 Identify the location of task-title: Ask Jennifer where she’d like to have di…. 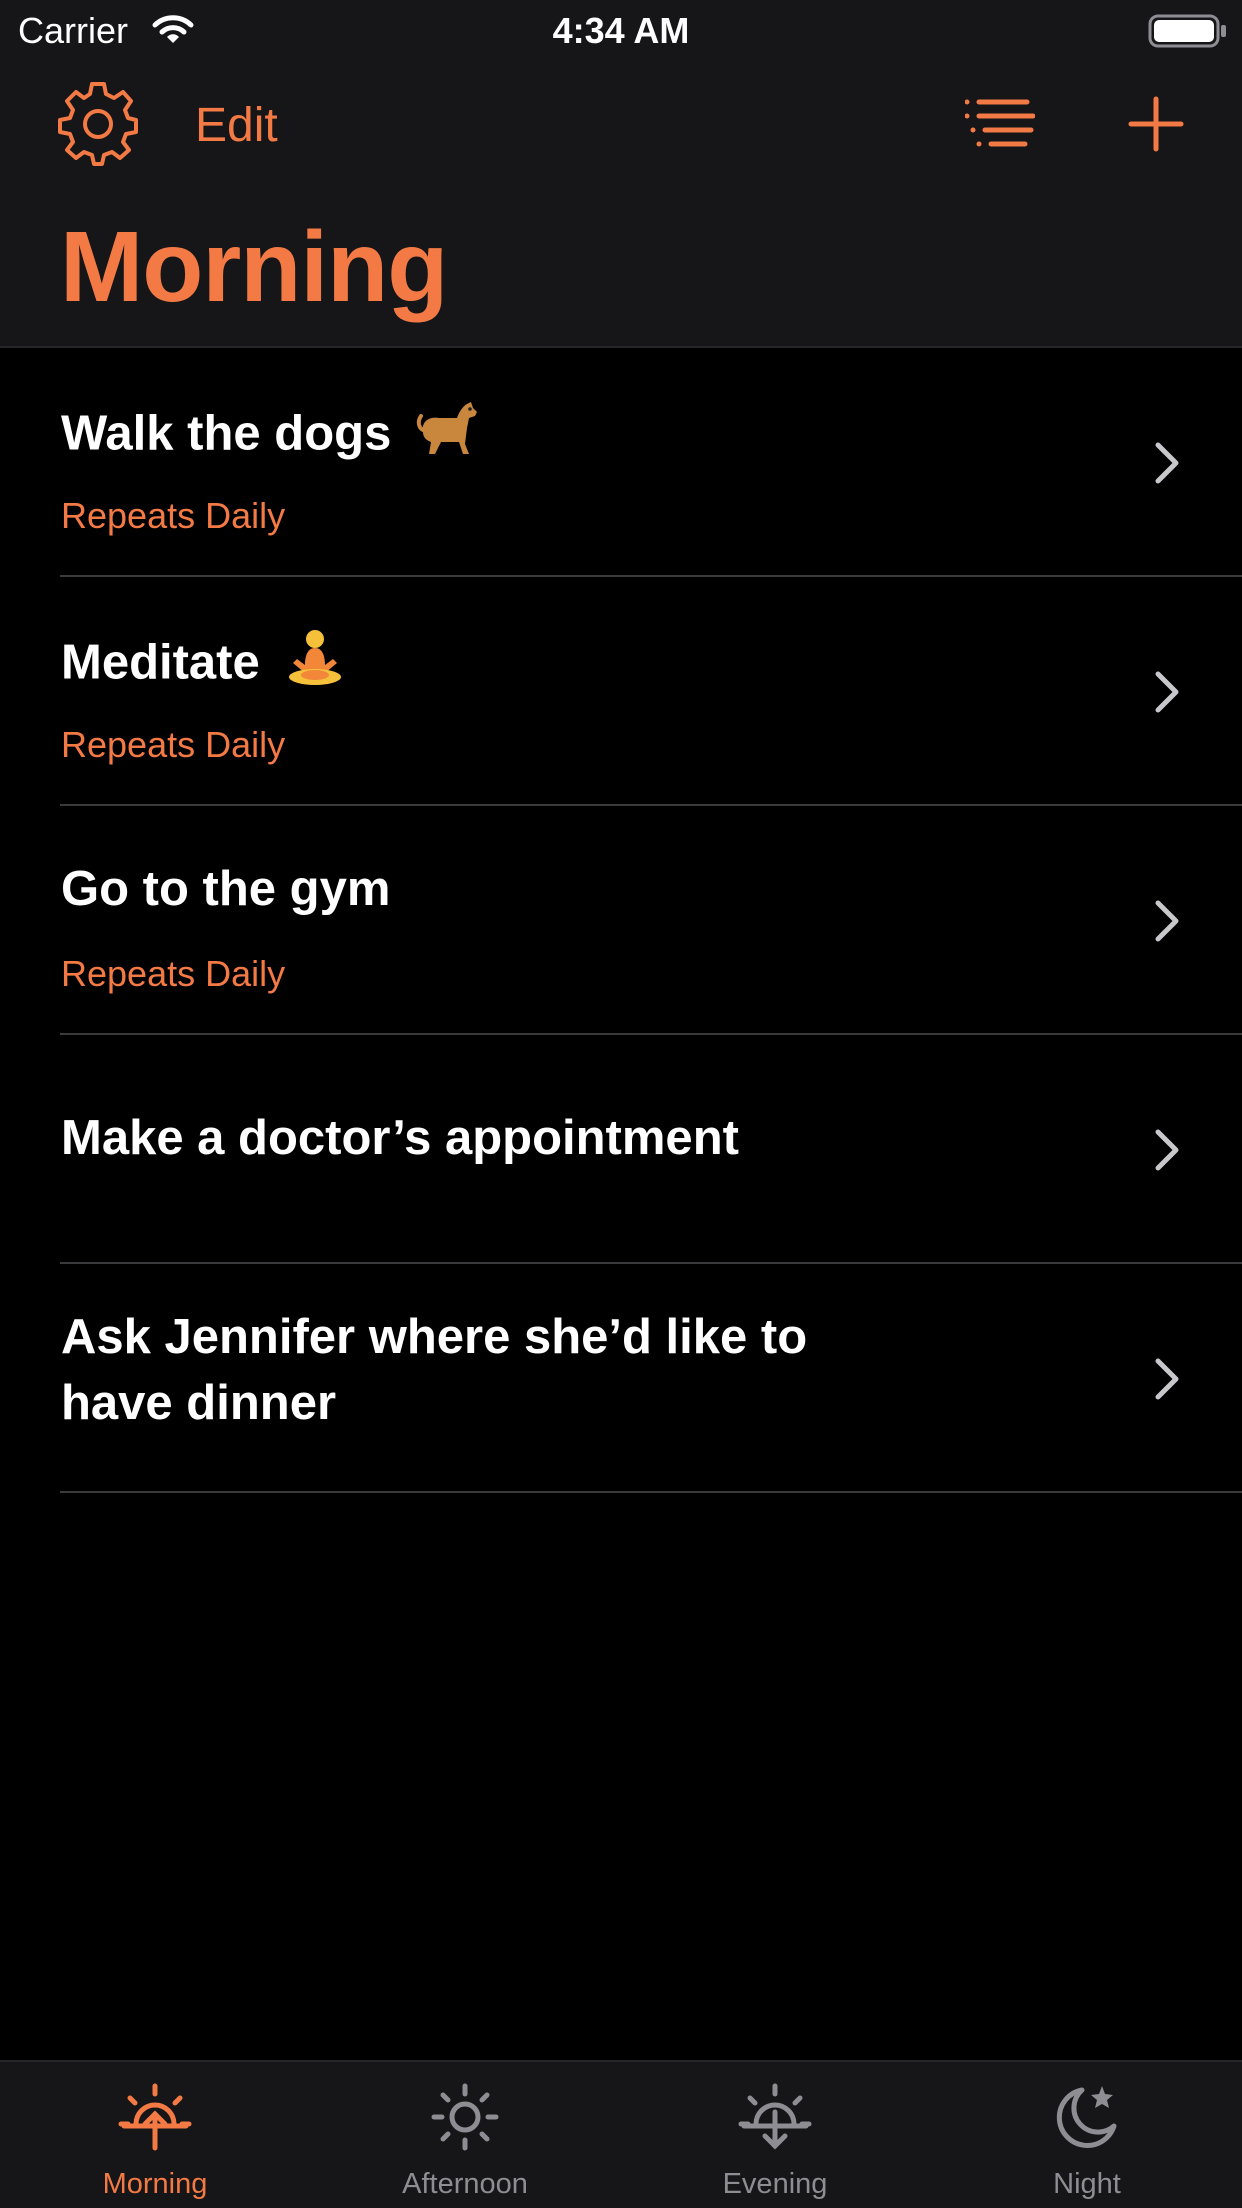
(434, 1370).